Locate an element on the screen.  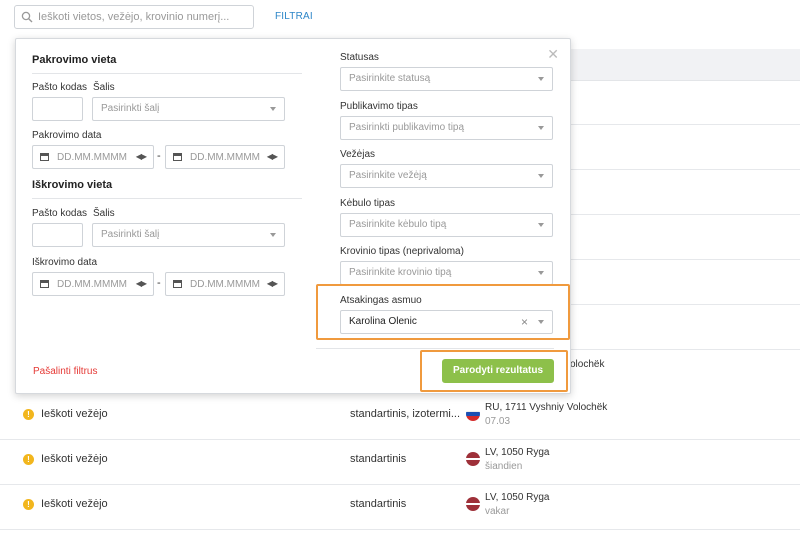
unloading-section-title: Iškrovimo vieta is located at coordinates (72, 185).